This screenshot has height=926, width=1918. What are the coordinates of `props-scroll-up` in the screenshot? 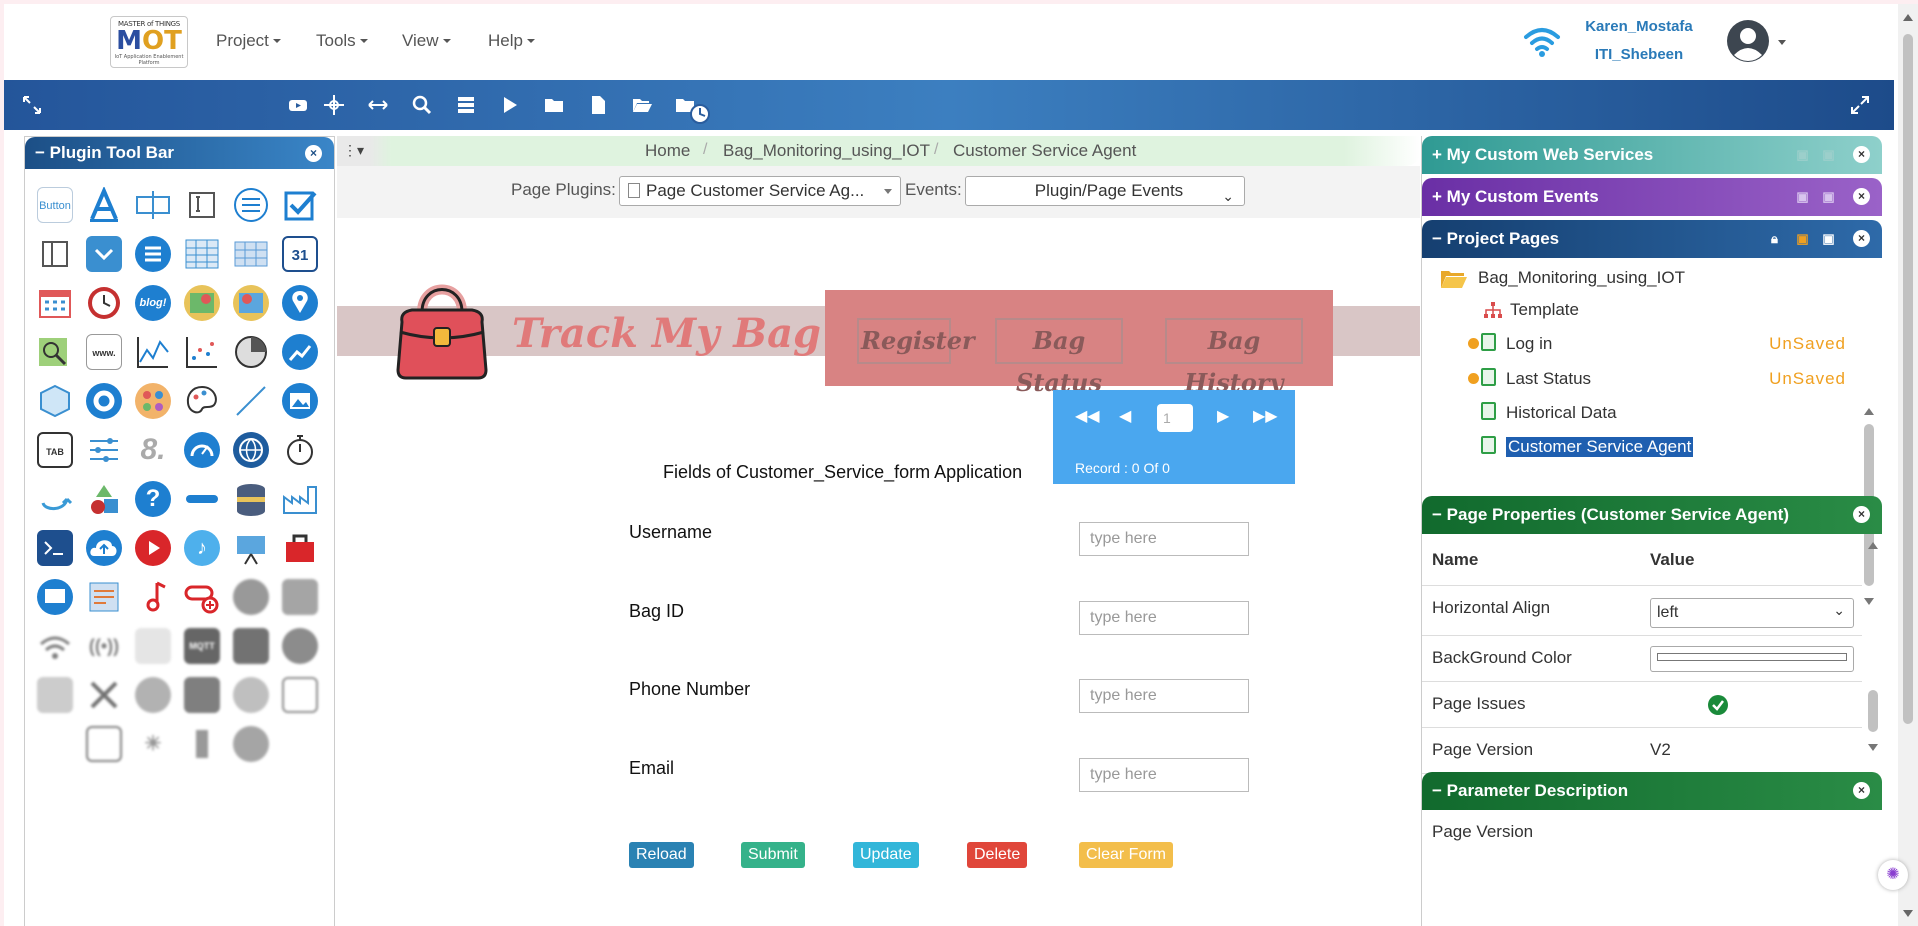 It's located at (1873, 545).